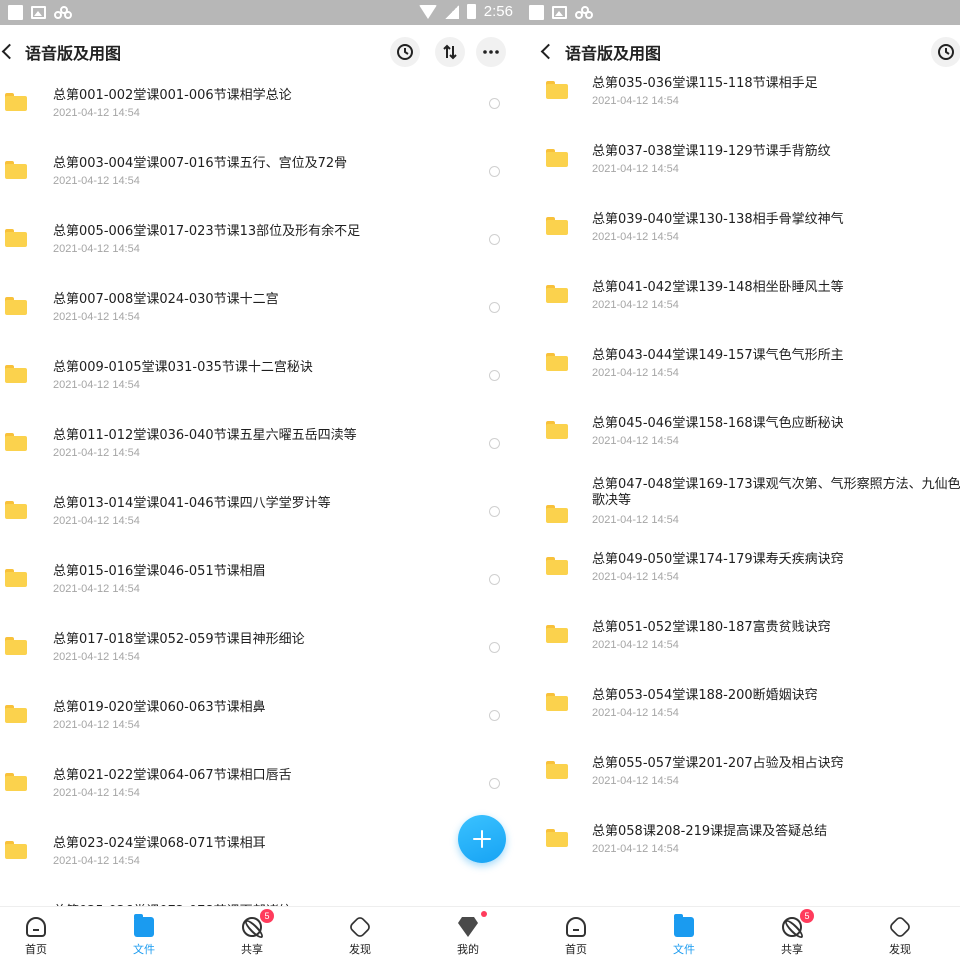 Image resolution: width=960 pixels, height=960 pixels. I want to click on nav-label: 首页, so click(36, 949).